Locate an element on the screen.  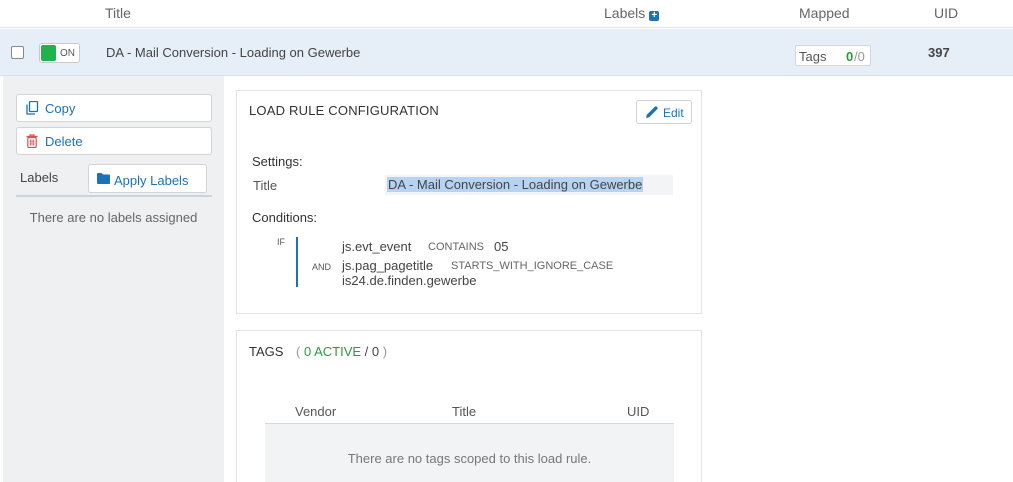
pencil-icon is located at coordinates (652, 113).